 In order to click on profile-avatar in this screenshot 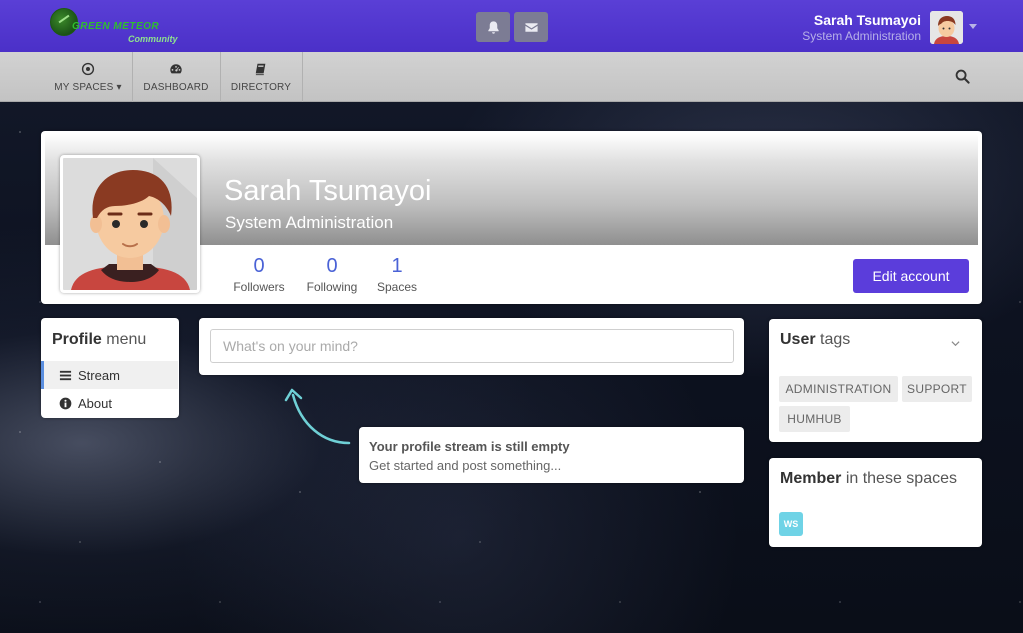, I will do `click(130, 224)`.